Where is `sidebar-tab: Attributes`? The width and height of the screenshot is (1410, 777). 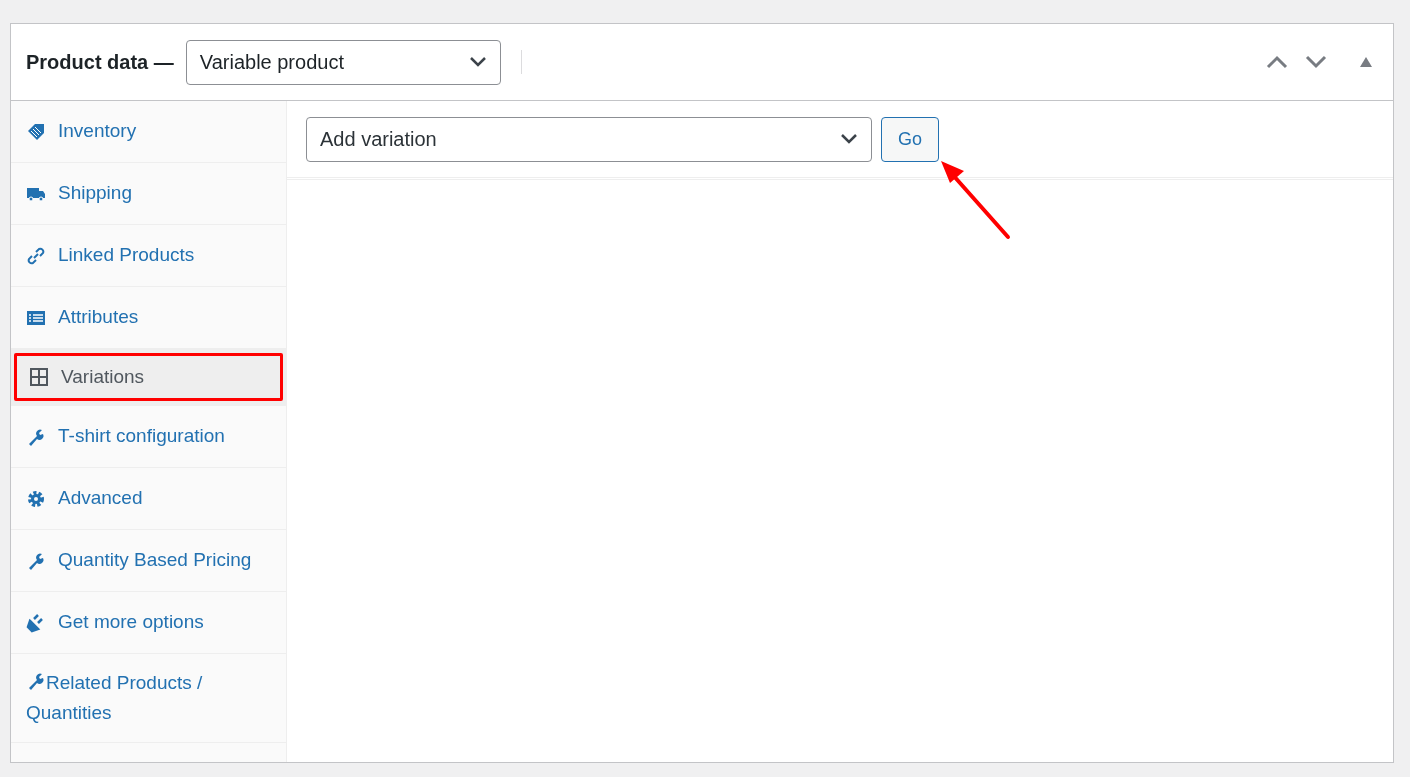
sidebar-tab: Attributes is located at coordinates (148, 317).